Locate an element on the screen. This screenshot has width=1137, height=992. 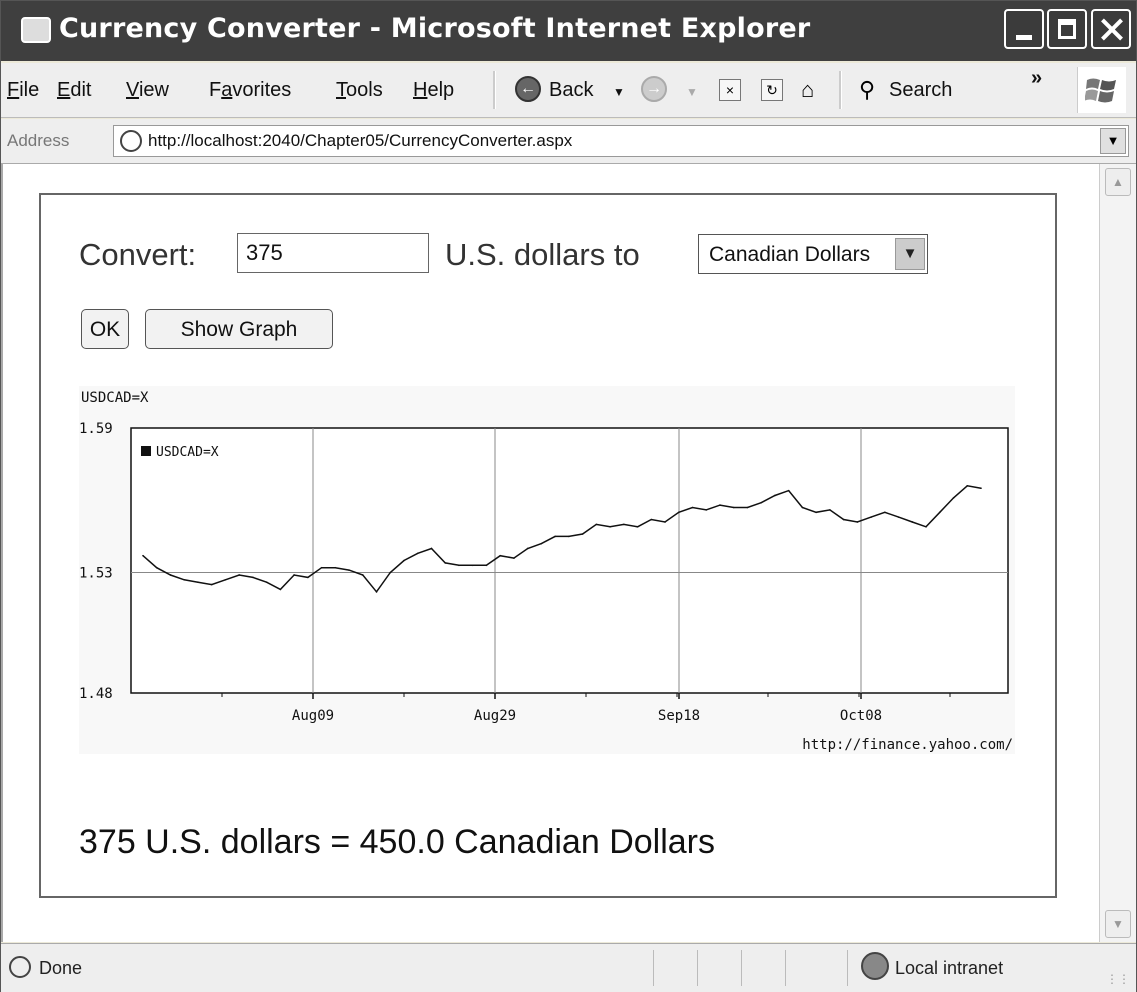
close-button is located at coordinates (1111, 29).